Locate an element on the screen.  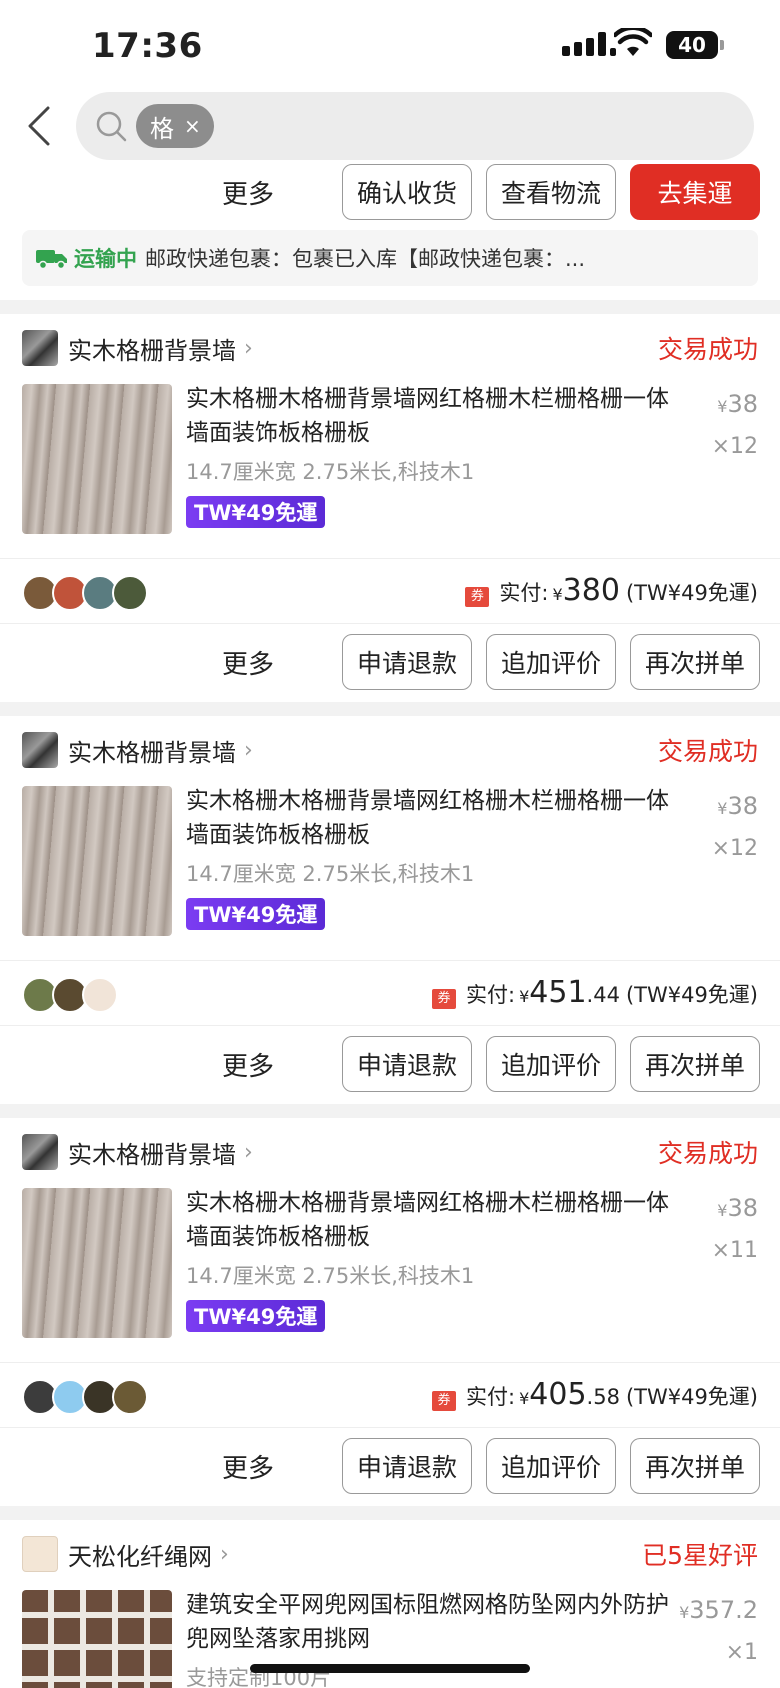
search-keyword: 格 is located at coordinates (162, 128).